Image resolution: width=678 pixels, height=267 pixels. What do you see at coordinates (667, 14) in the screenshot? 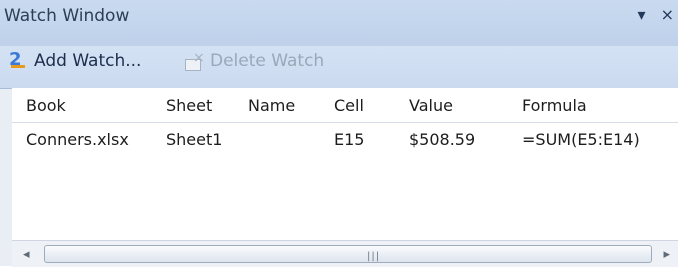
I see `close-icon: ×` at bounding box center [667, 14].